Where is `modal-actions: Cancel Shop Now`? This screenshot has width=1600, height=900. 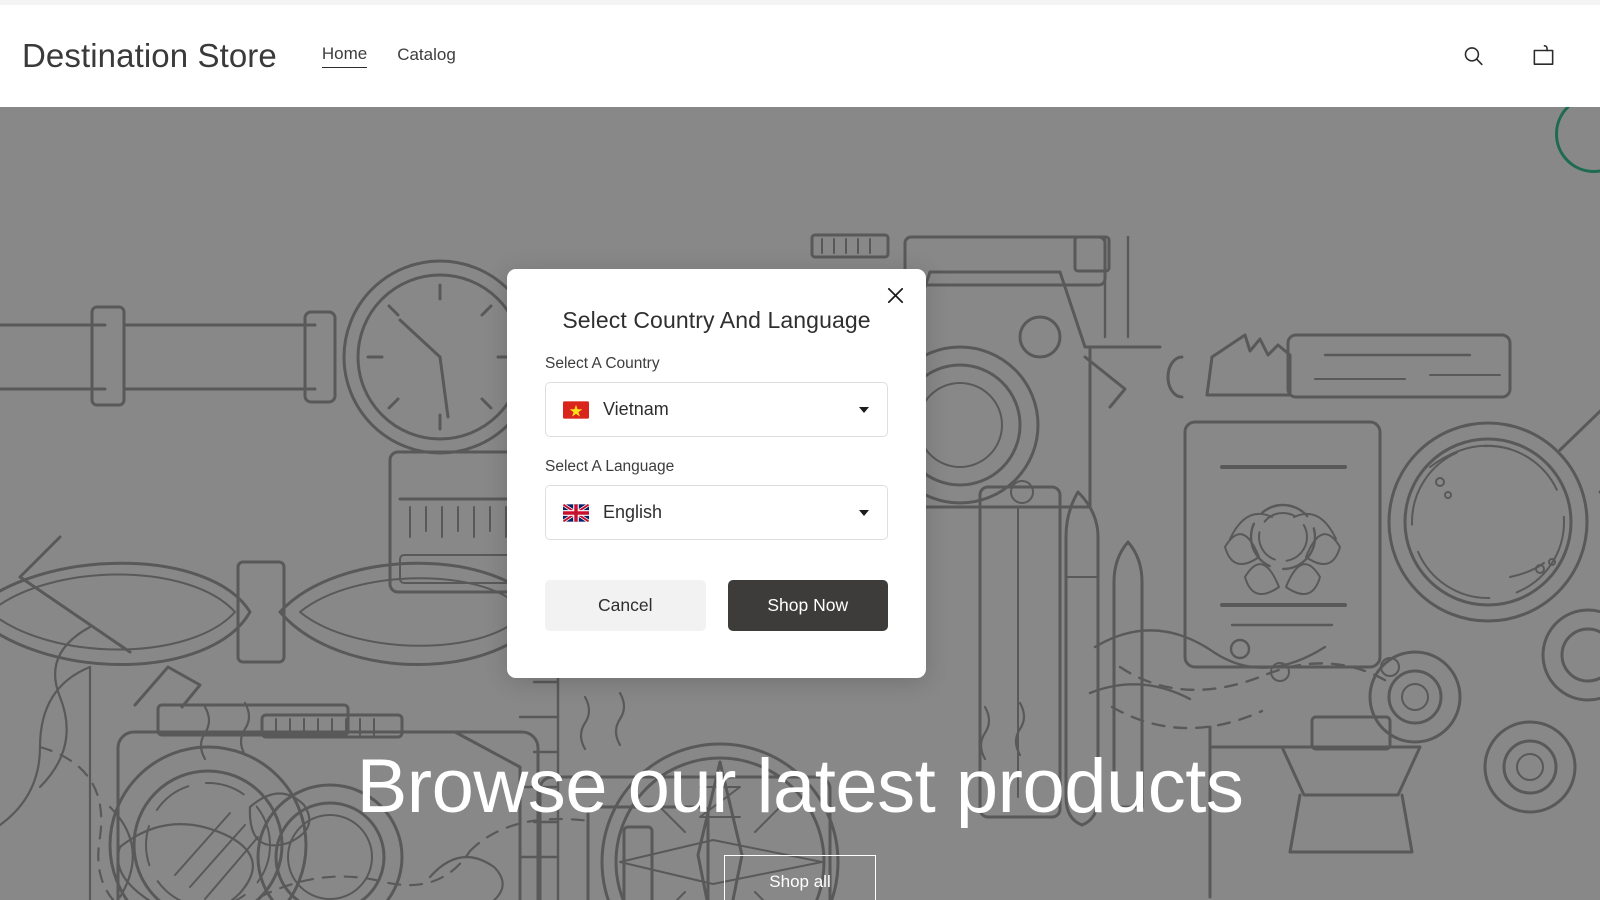 modal-actions: Cancel Shop Now is located at coordinates (716, 605).